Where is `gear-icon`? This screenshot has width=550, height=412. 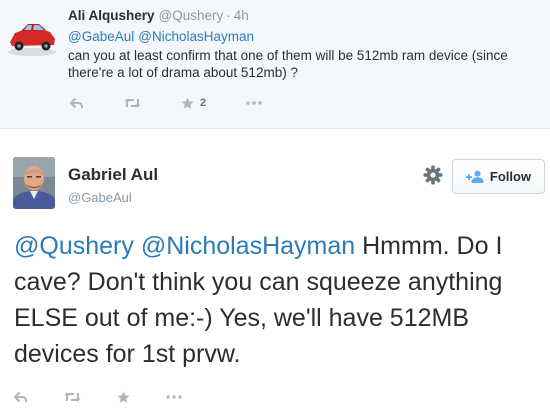 gear-icon is located at coordinates (433, 175).